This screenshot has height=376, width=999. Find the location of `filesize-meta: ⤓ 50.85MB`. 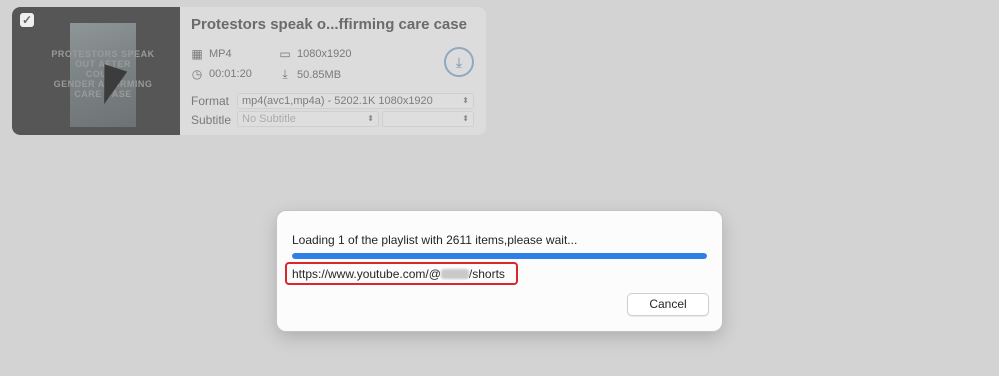

filesize-meta: ⤓ 50.85MB is located at coordinates (310, 74).